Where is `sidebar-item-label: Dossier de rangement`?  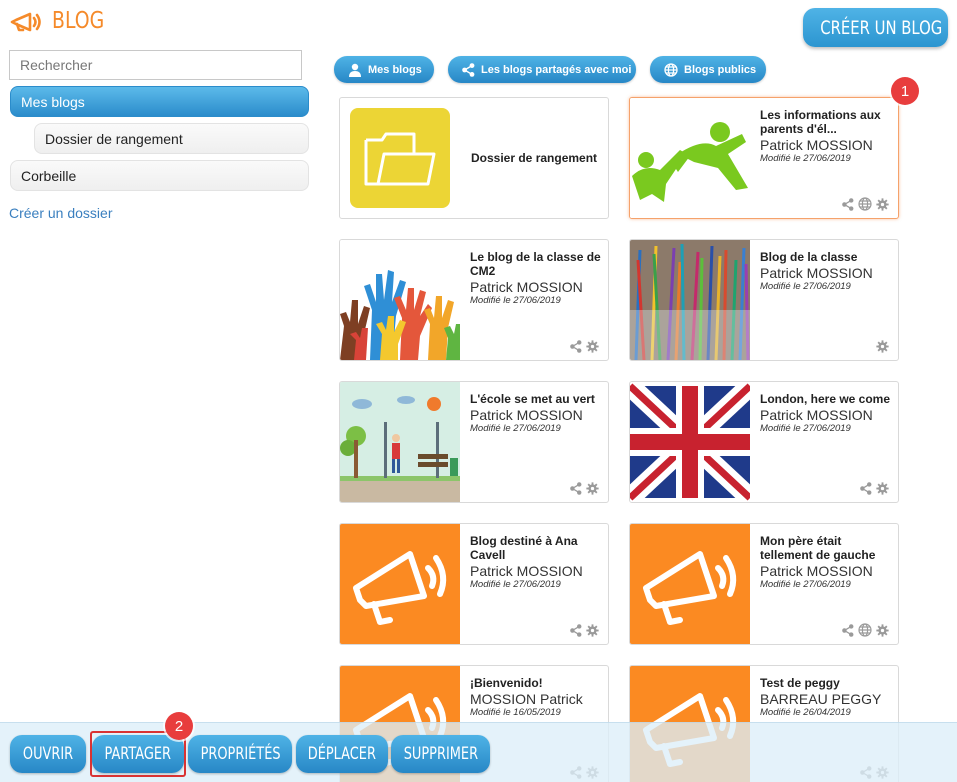
sidebar-item-label: Dossier de rangement is located at coordinates (114, 138).